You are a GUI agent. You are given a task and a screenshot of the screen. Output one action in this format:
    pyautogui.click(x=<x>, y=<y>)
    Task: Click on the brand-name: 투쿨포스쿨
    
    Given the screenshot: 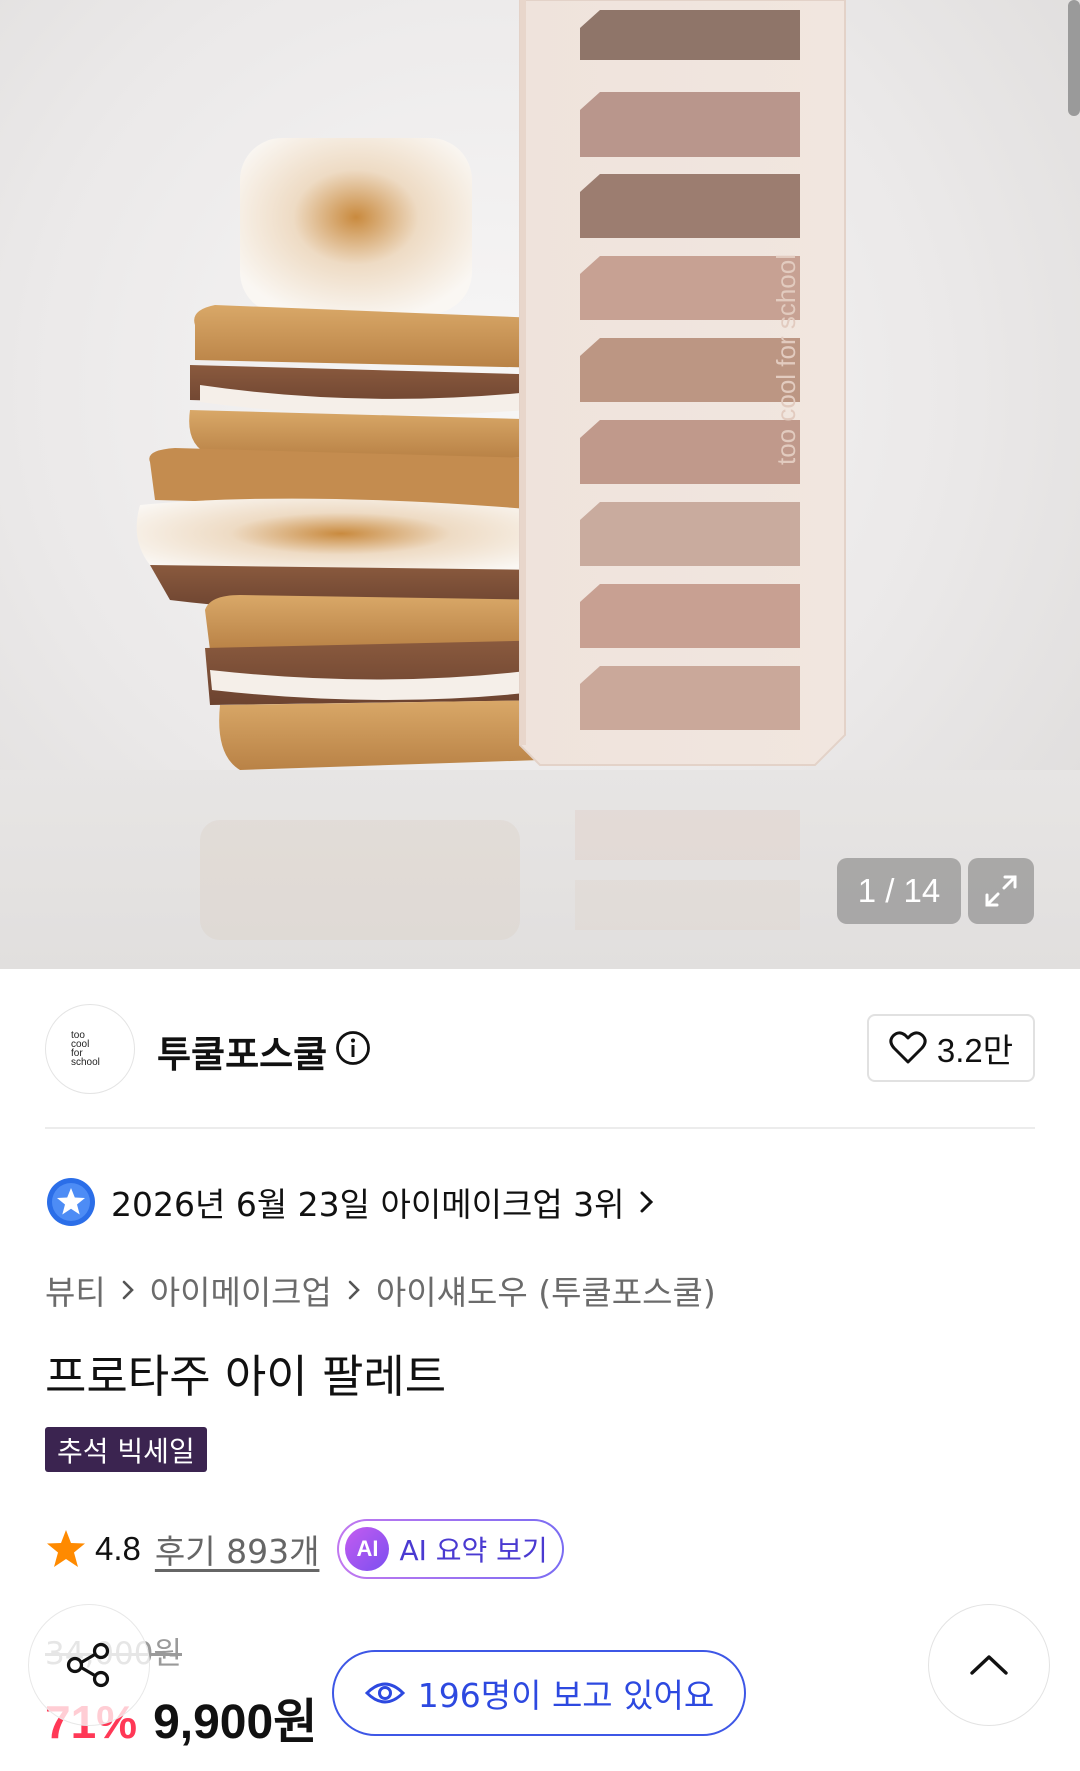 What is the action you would take?
    pyautogui.click(x=242, y=1051)
    